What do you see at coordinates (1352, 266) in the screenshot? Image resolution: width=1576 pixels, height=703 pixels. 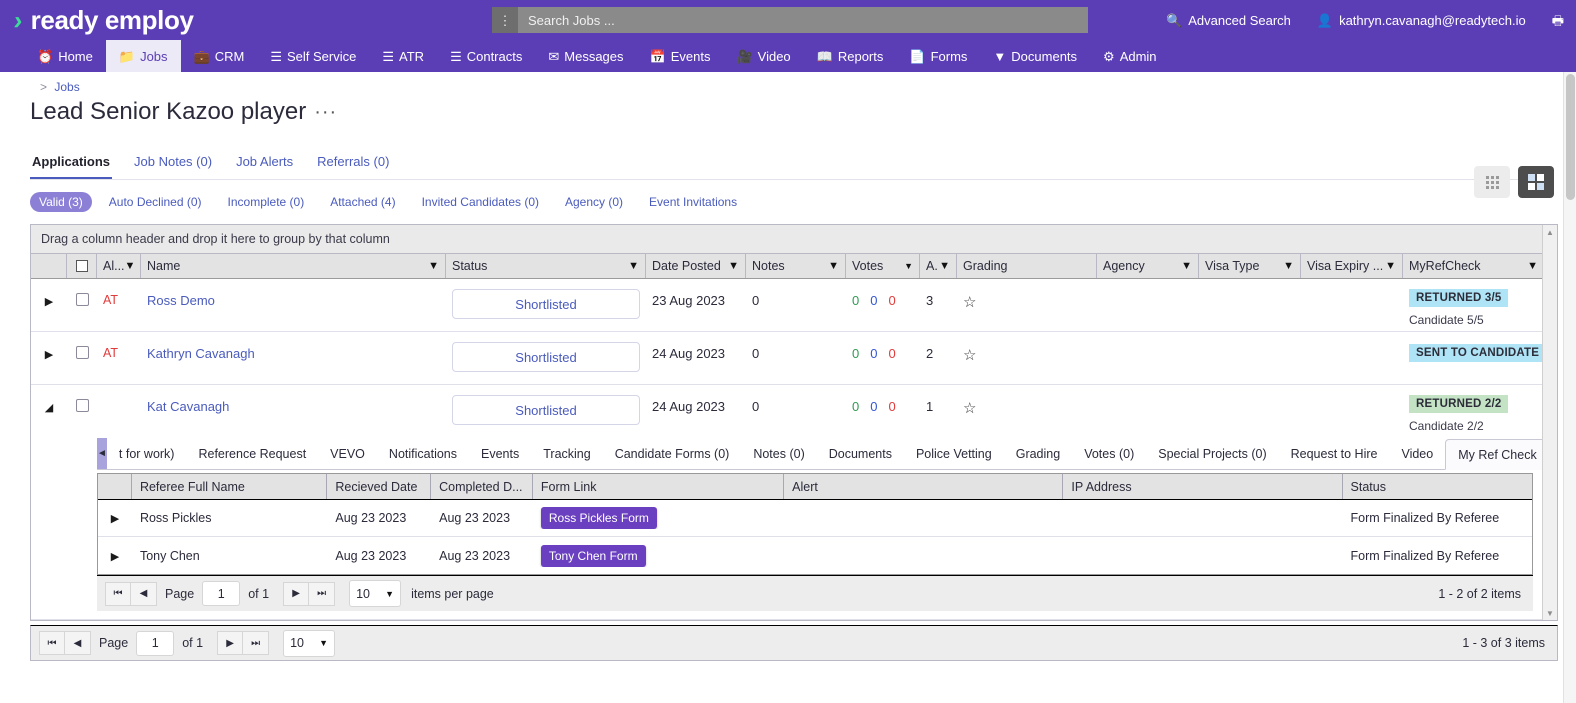 I see `column-header-visa-expiry: Visa Expiry ... ▼` at bounding box center [1352, 266].